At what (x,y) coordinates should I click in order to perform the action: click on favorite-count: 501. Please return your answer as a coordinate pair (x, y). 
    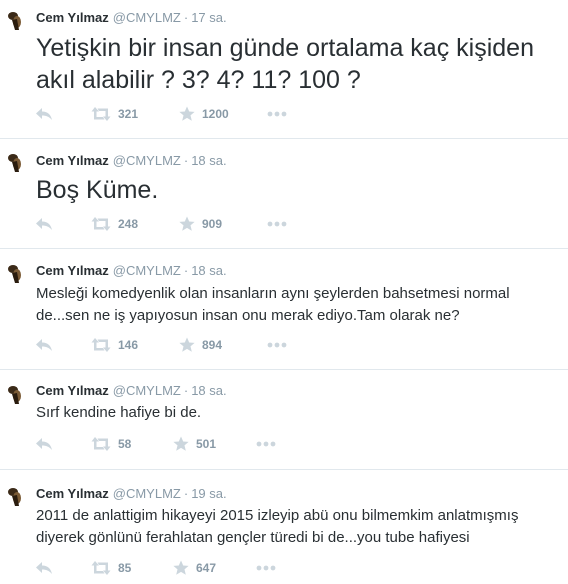
    Looking at the image, I should click on (206, 444).